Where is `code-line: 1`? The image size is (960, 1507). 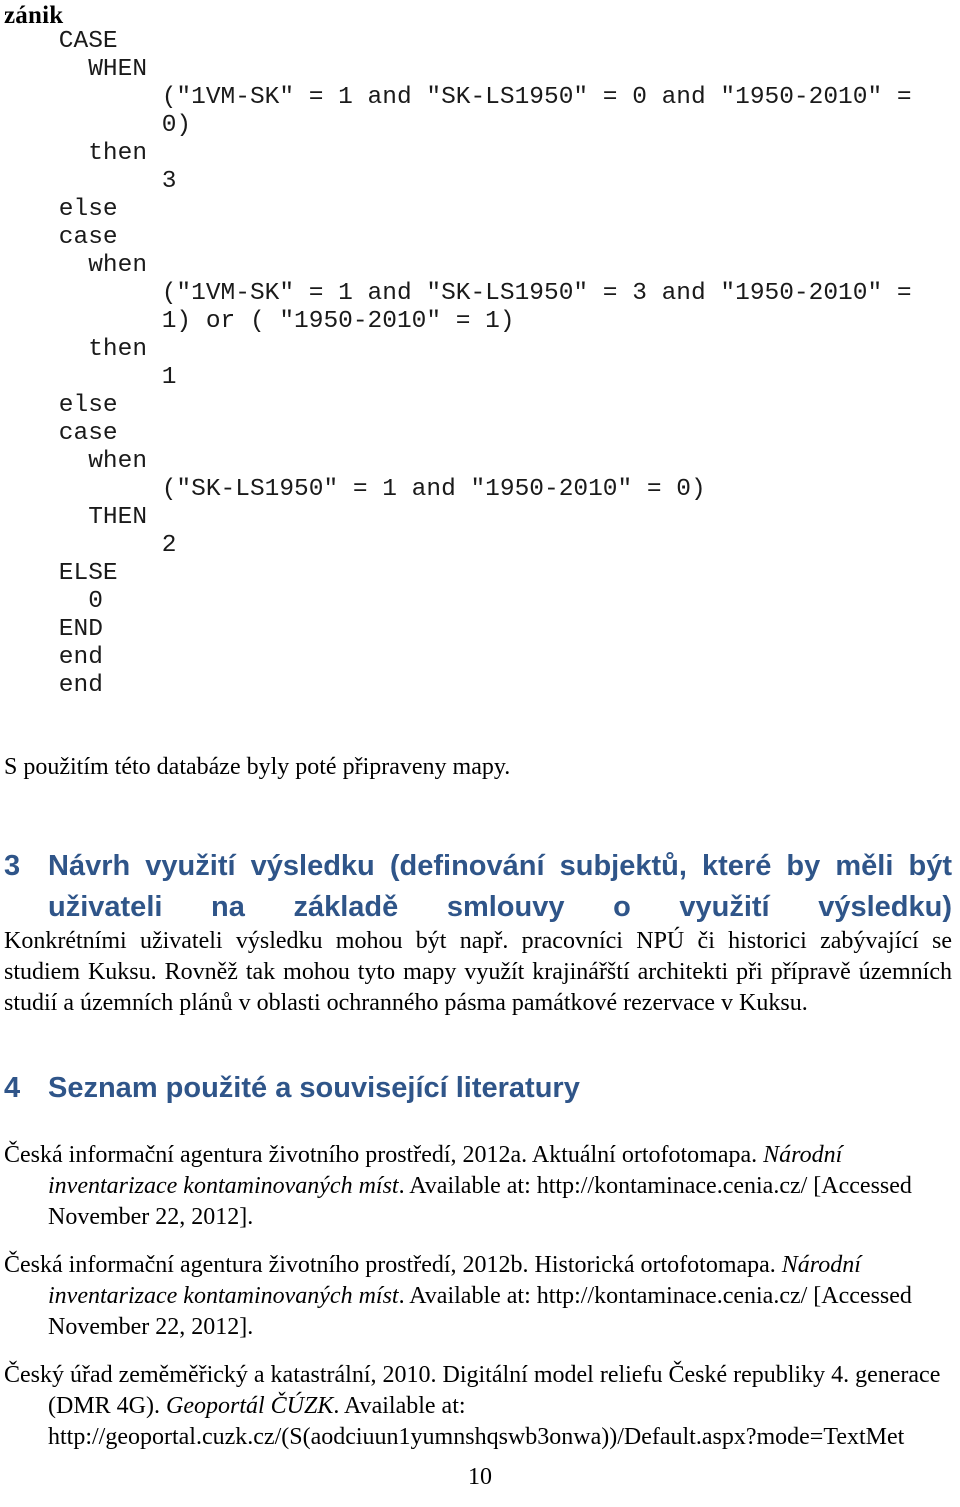 code-line: 1 is located at coordinates (88, 377).